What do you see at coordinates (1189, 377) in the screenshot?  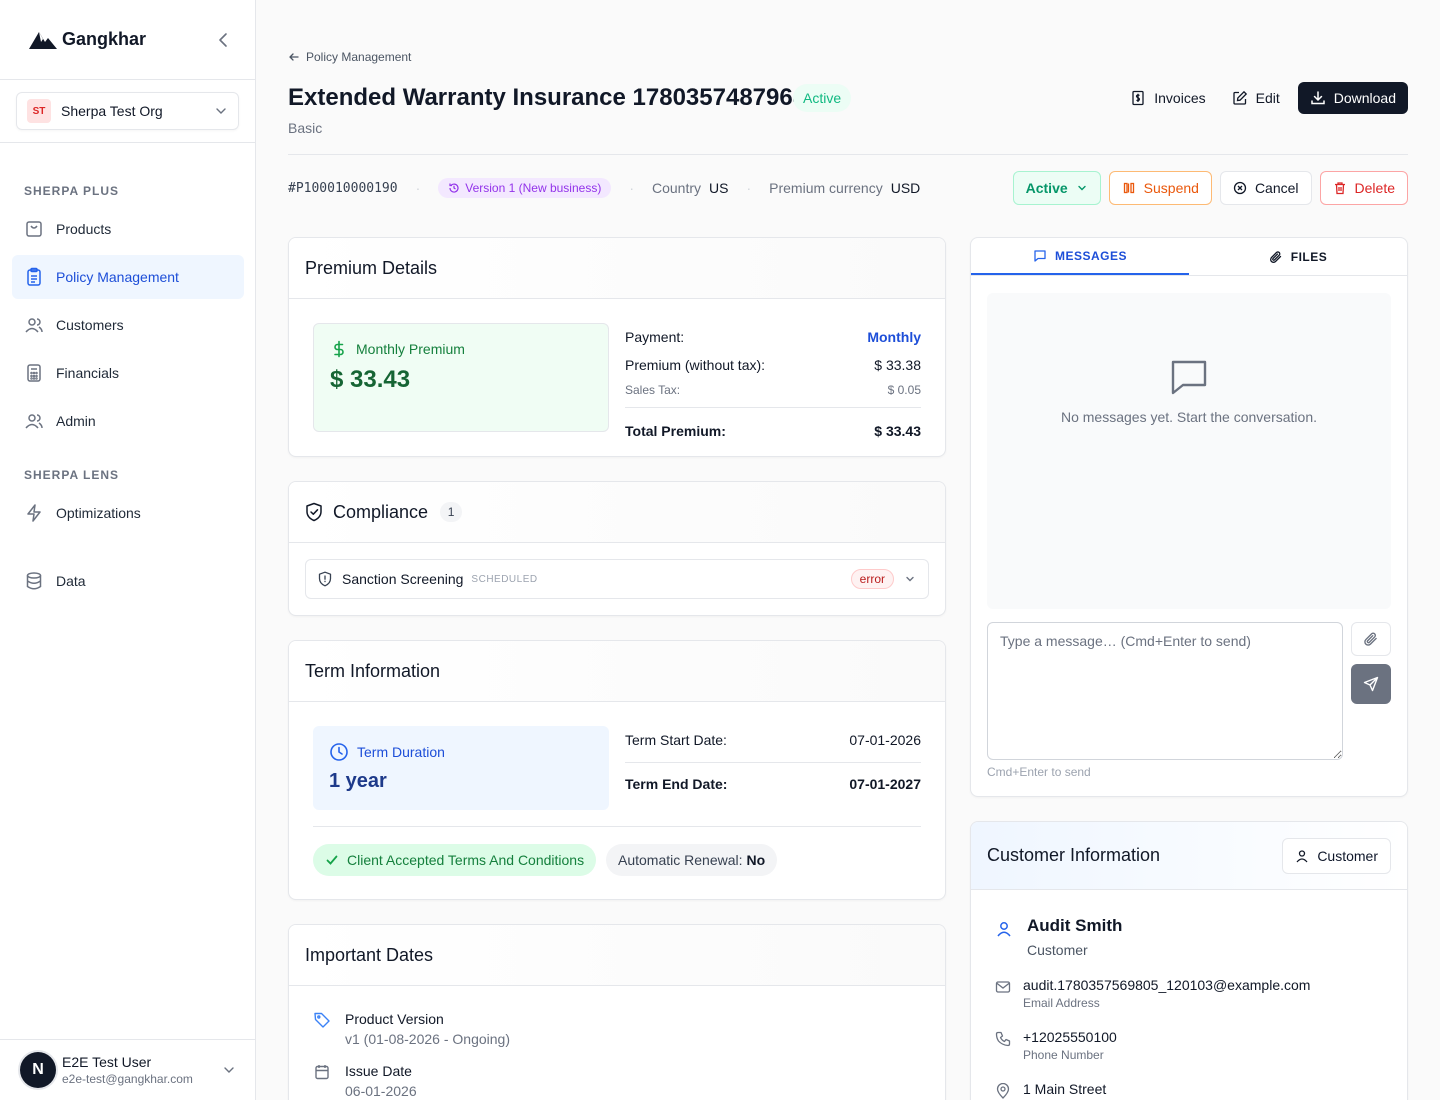 I see `chat-bubble-icon` at bounding box center [1189, 377].